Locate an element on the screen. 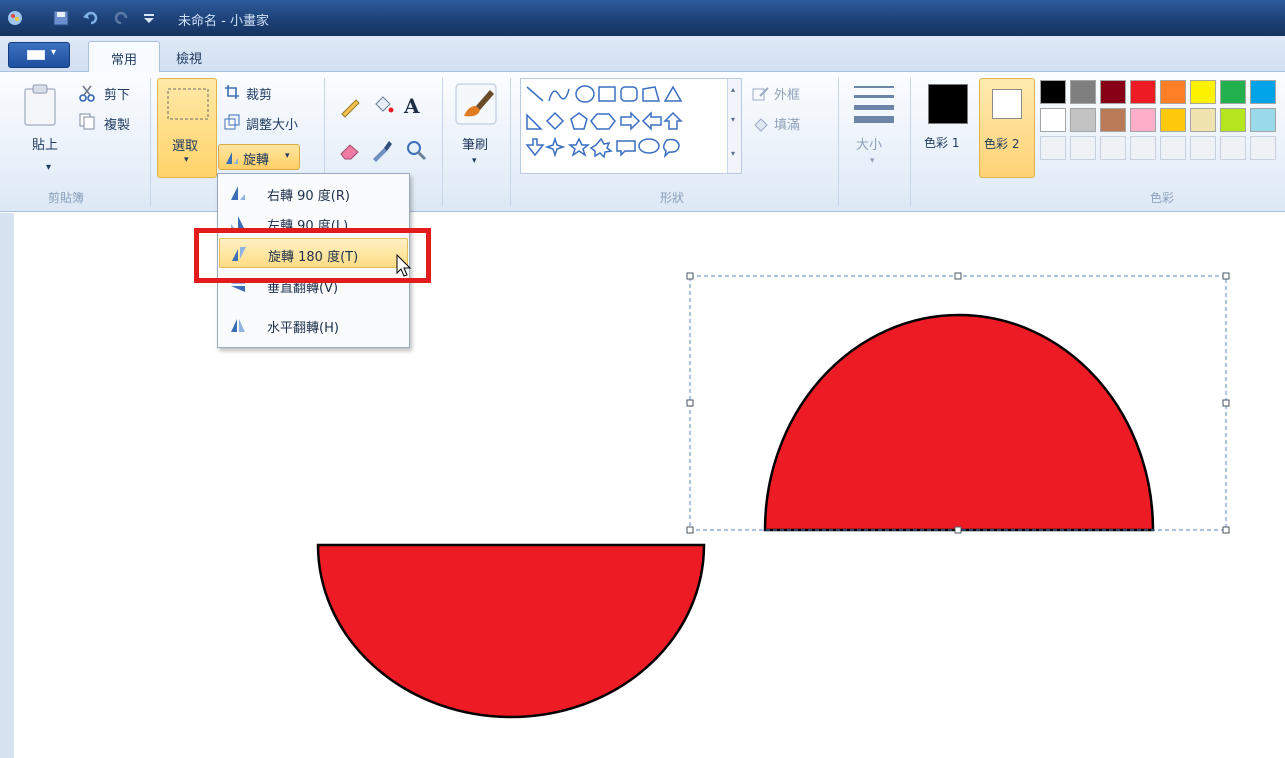 The image size is (1285, 758). fill-icon is located at coordinates (761, 125).